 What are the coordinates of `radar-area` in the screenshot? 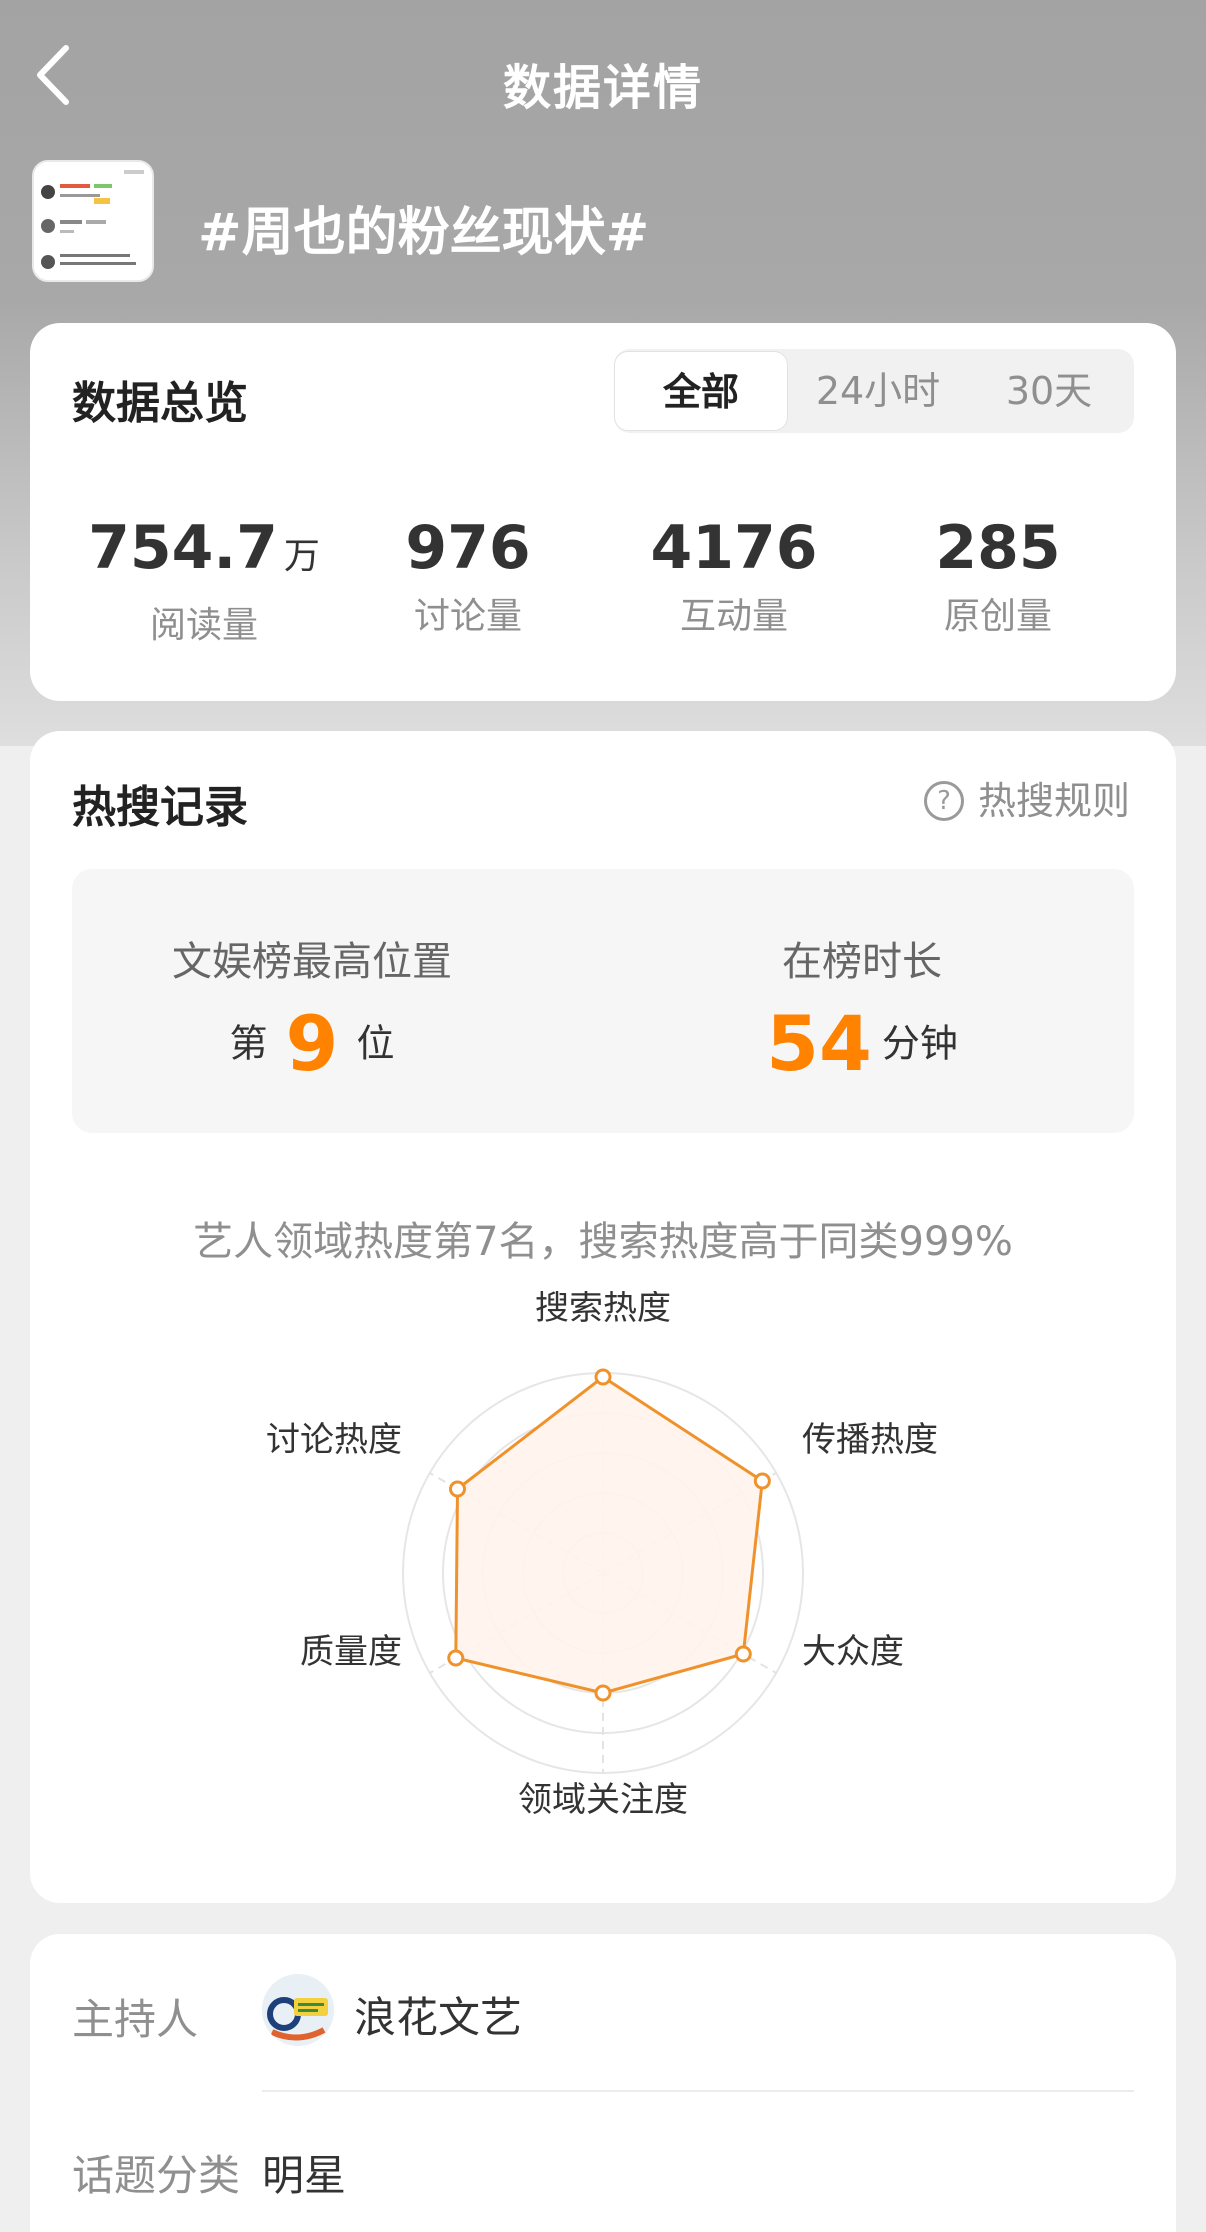 It's located at (609, 1535).